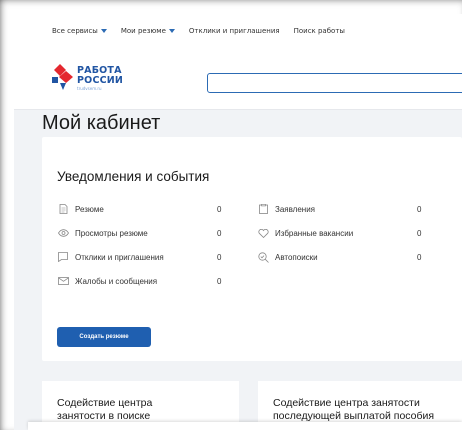 Image resolution: width=462 pixels, height=430 pixels. Describe the element at coordinates (152, 209) in the screenshot. I see `list-item-resume: Резюме 0` at that location.